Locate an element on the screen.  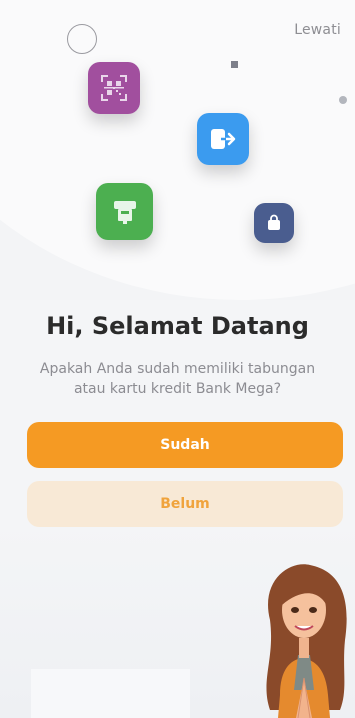
qr-scan-icon is located at coordinates (114, 88).